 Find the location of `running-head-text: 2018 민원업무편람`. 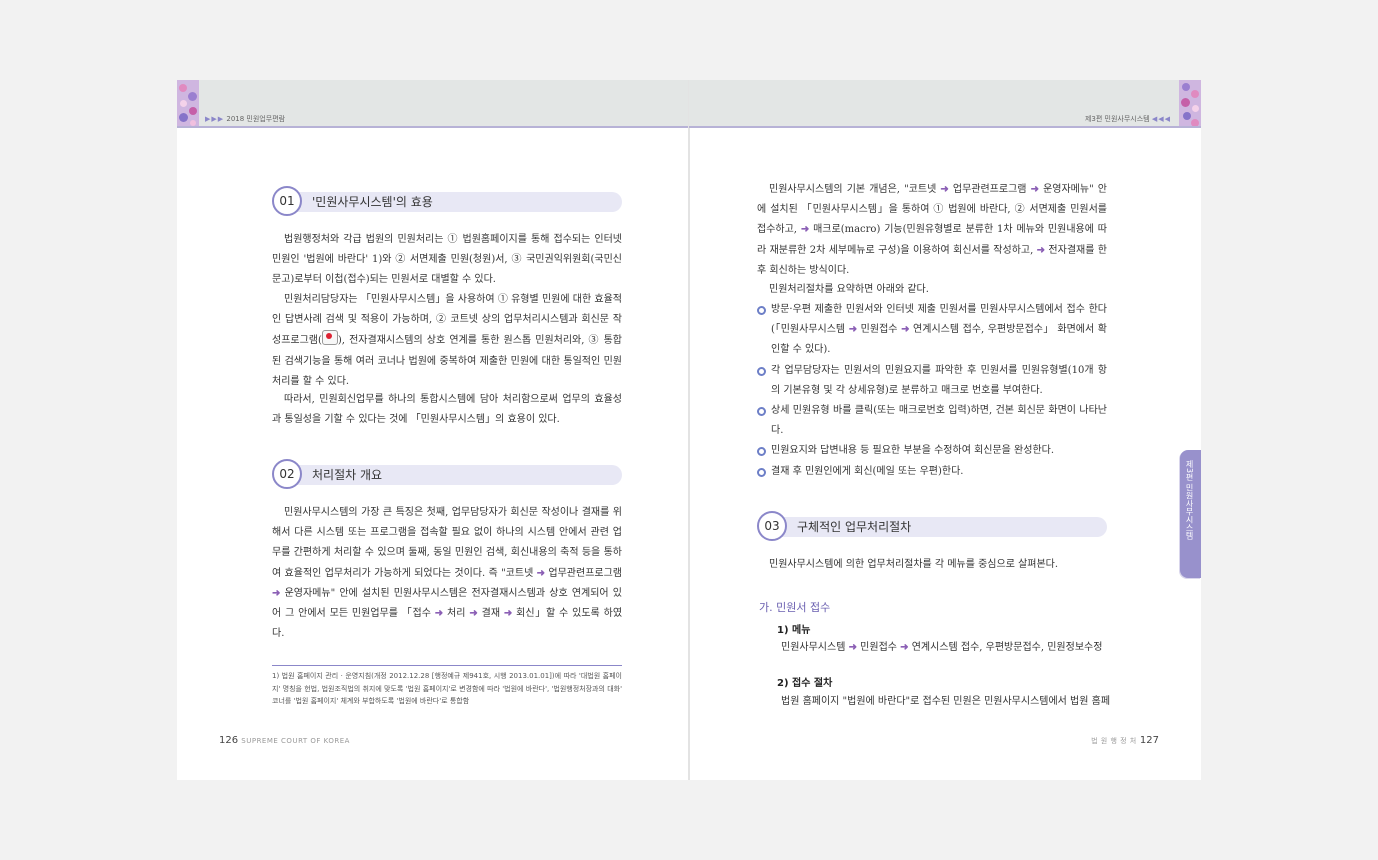

running-head-text: 2018 민원업무편람 is located at coordinates (256, 119).